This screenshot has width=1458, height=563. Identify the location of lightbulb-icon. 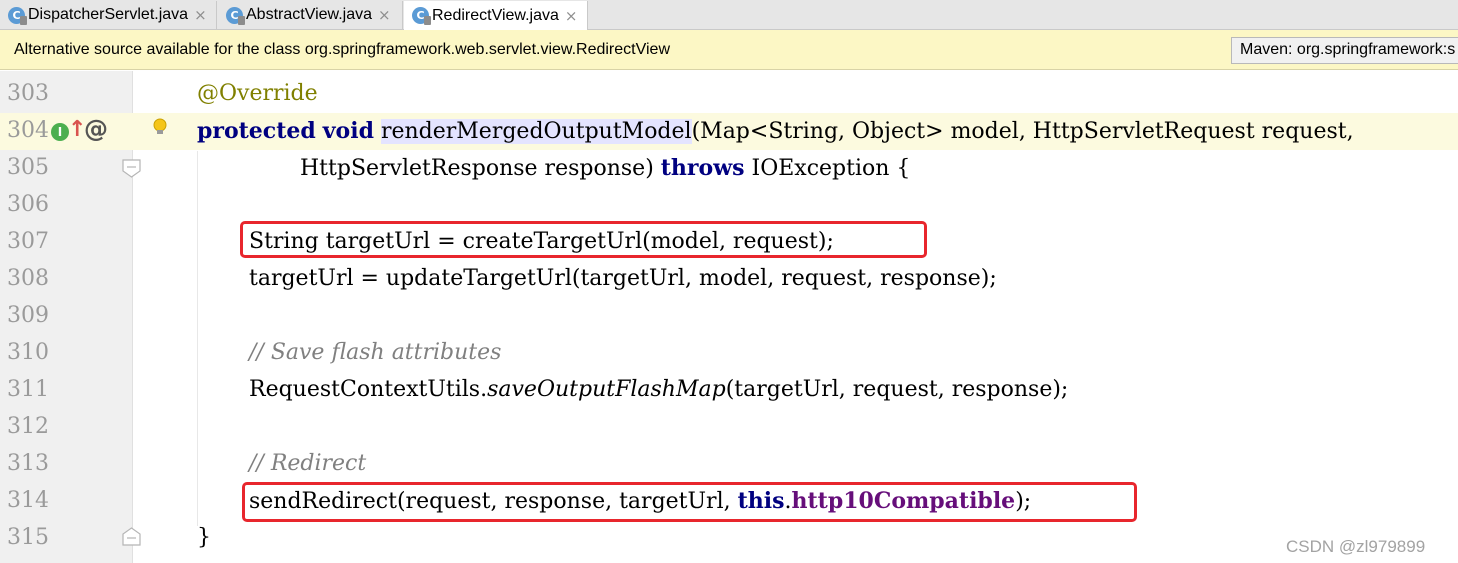
(160, 128).